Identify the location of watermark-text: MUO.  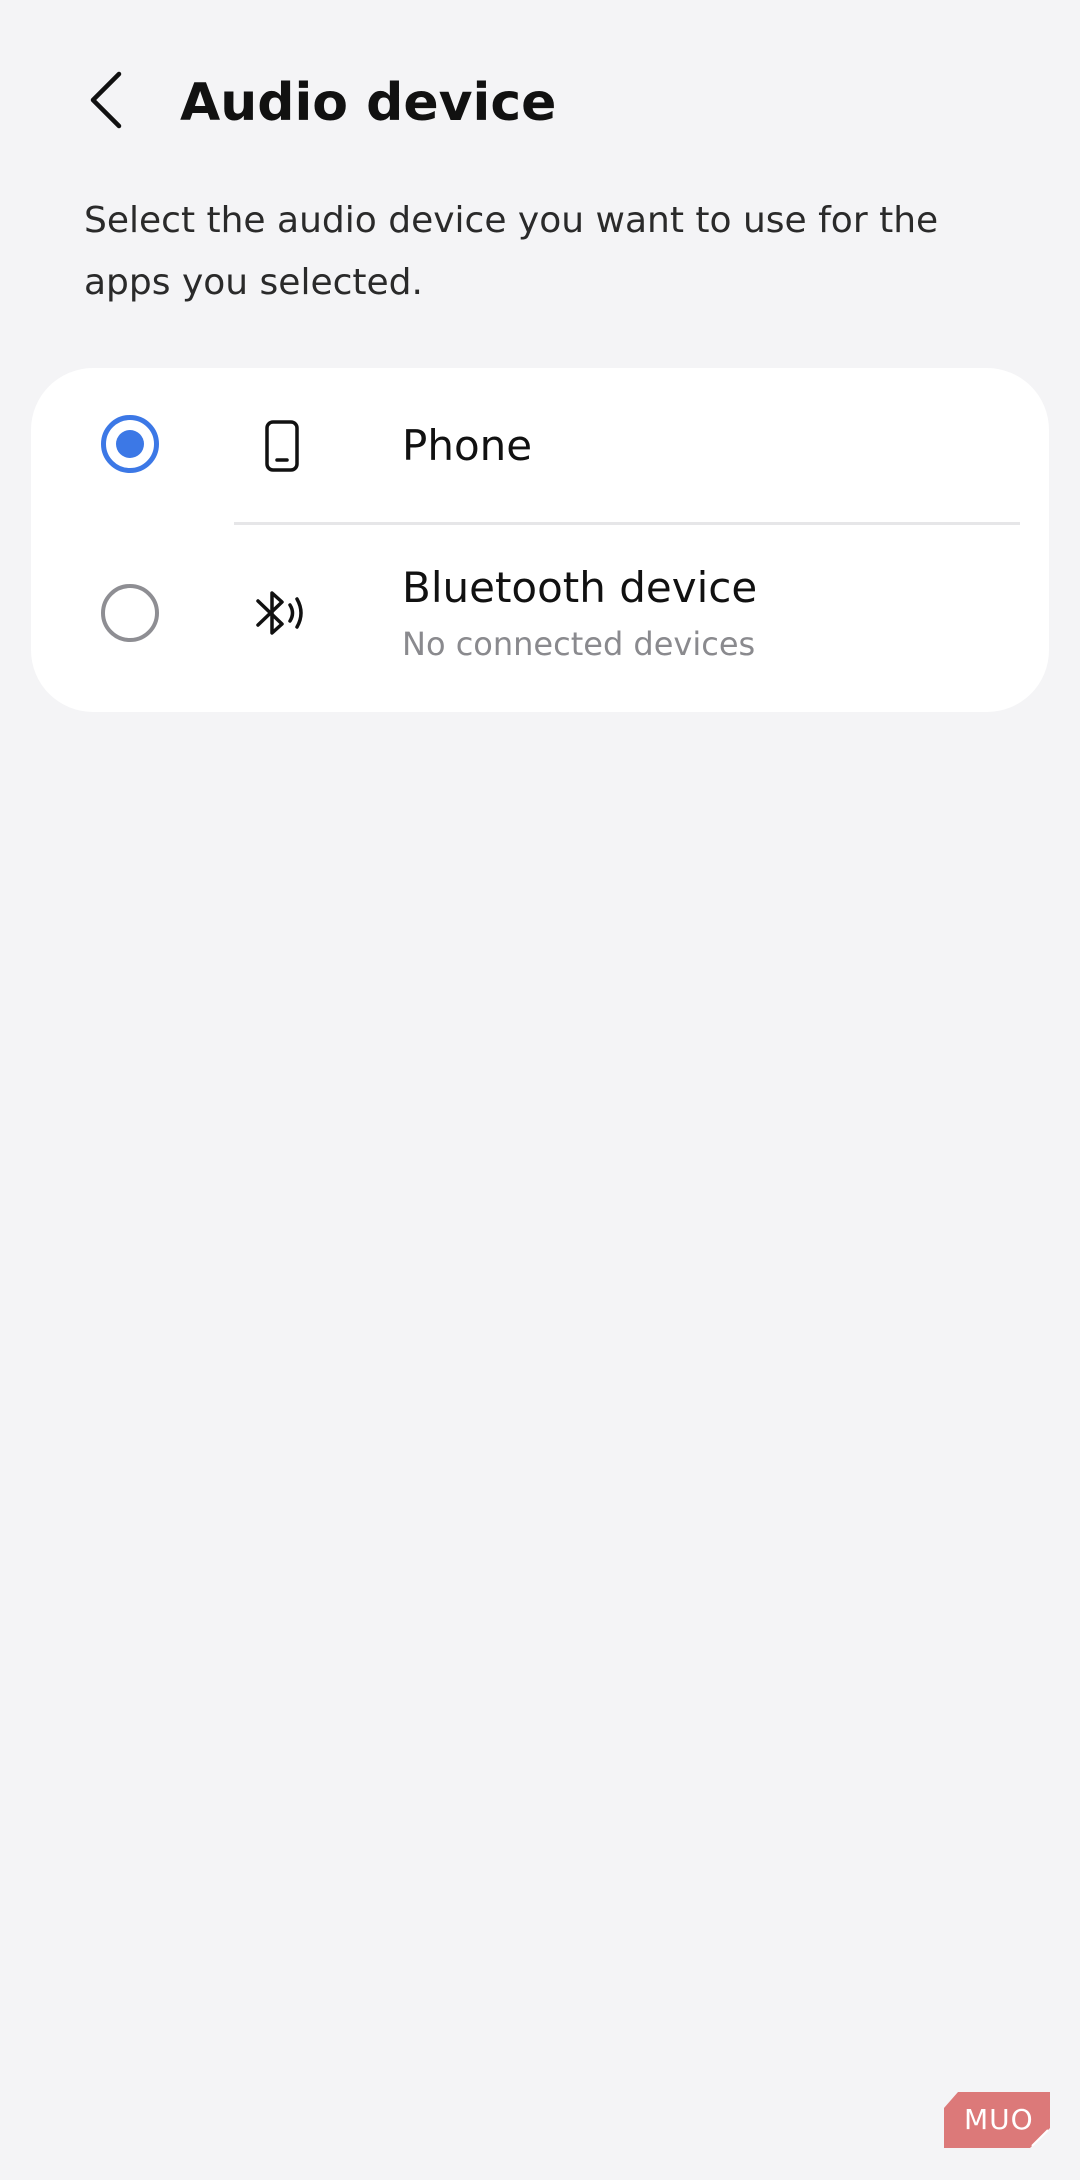
(999, 2119).